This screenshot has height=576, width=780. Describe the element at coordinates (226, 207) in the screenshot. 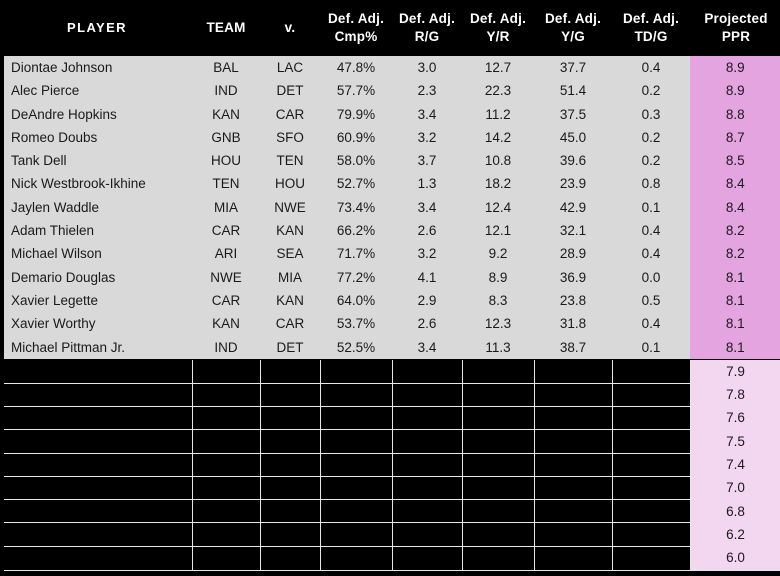

I see `cell-team: MIA` at that location.